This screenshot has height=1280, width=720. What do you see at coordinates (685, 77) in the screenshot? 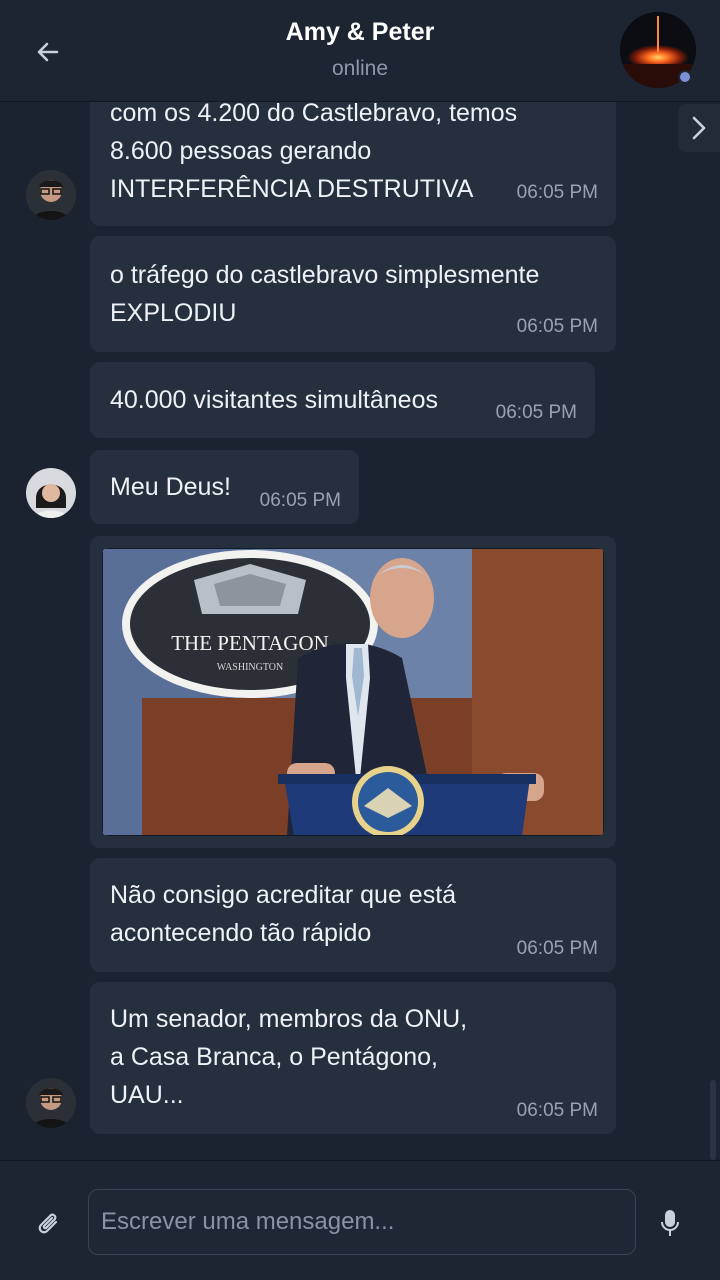
I see `online-indicator` at bounding box center [685, 77].